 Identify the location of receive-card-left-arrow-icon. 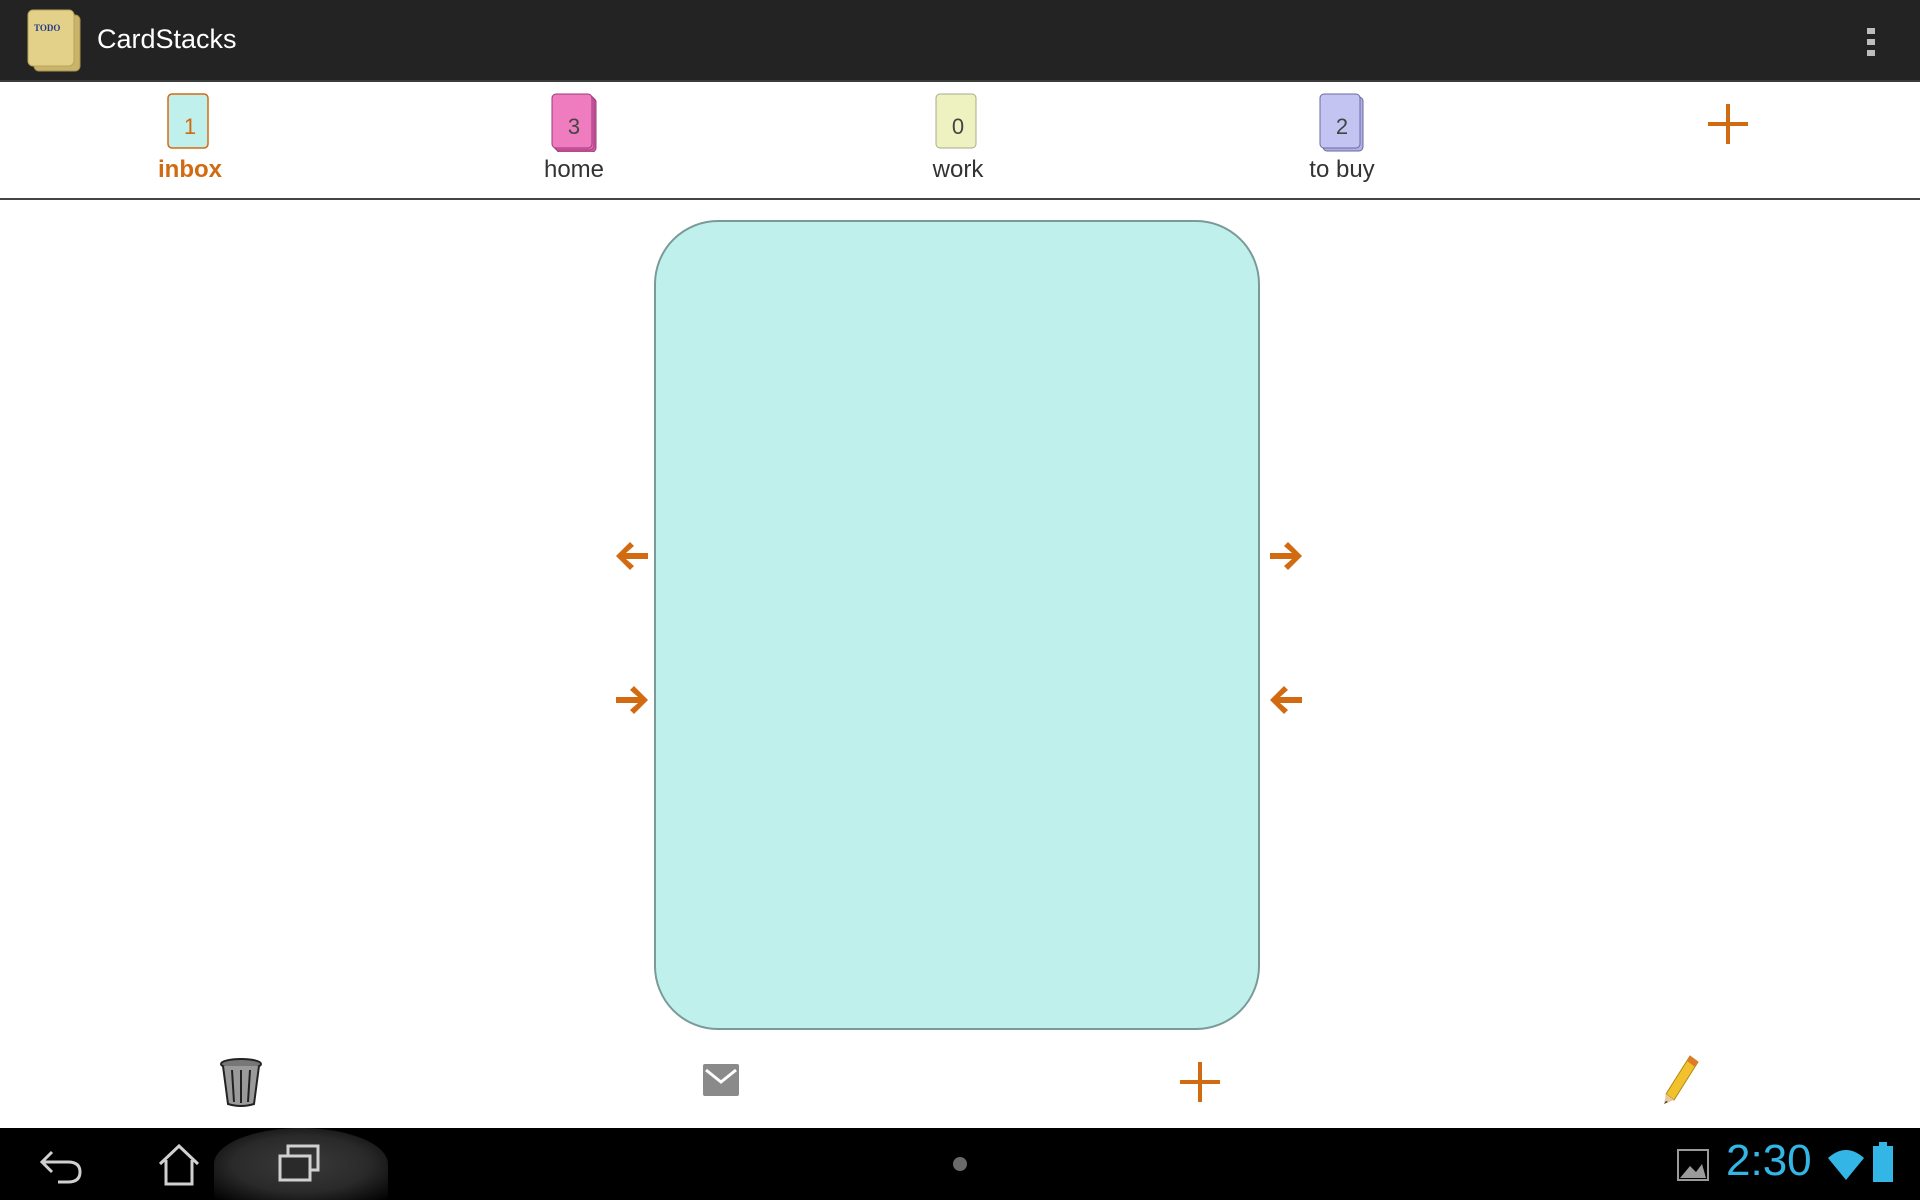
(632, 700).